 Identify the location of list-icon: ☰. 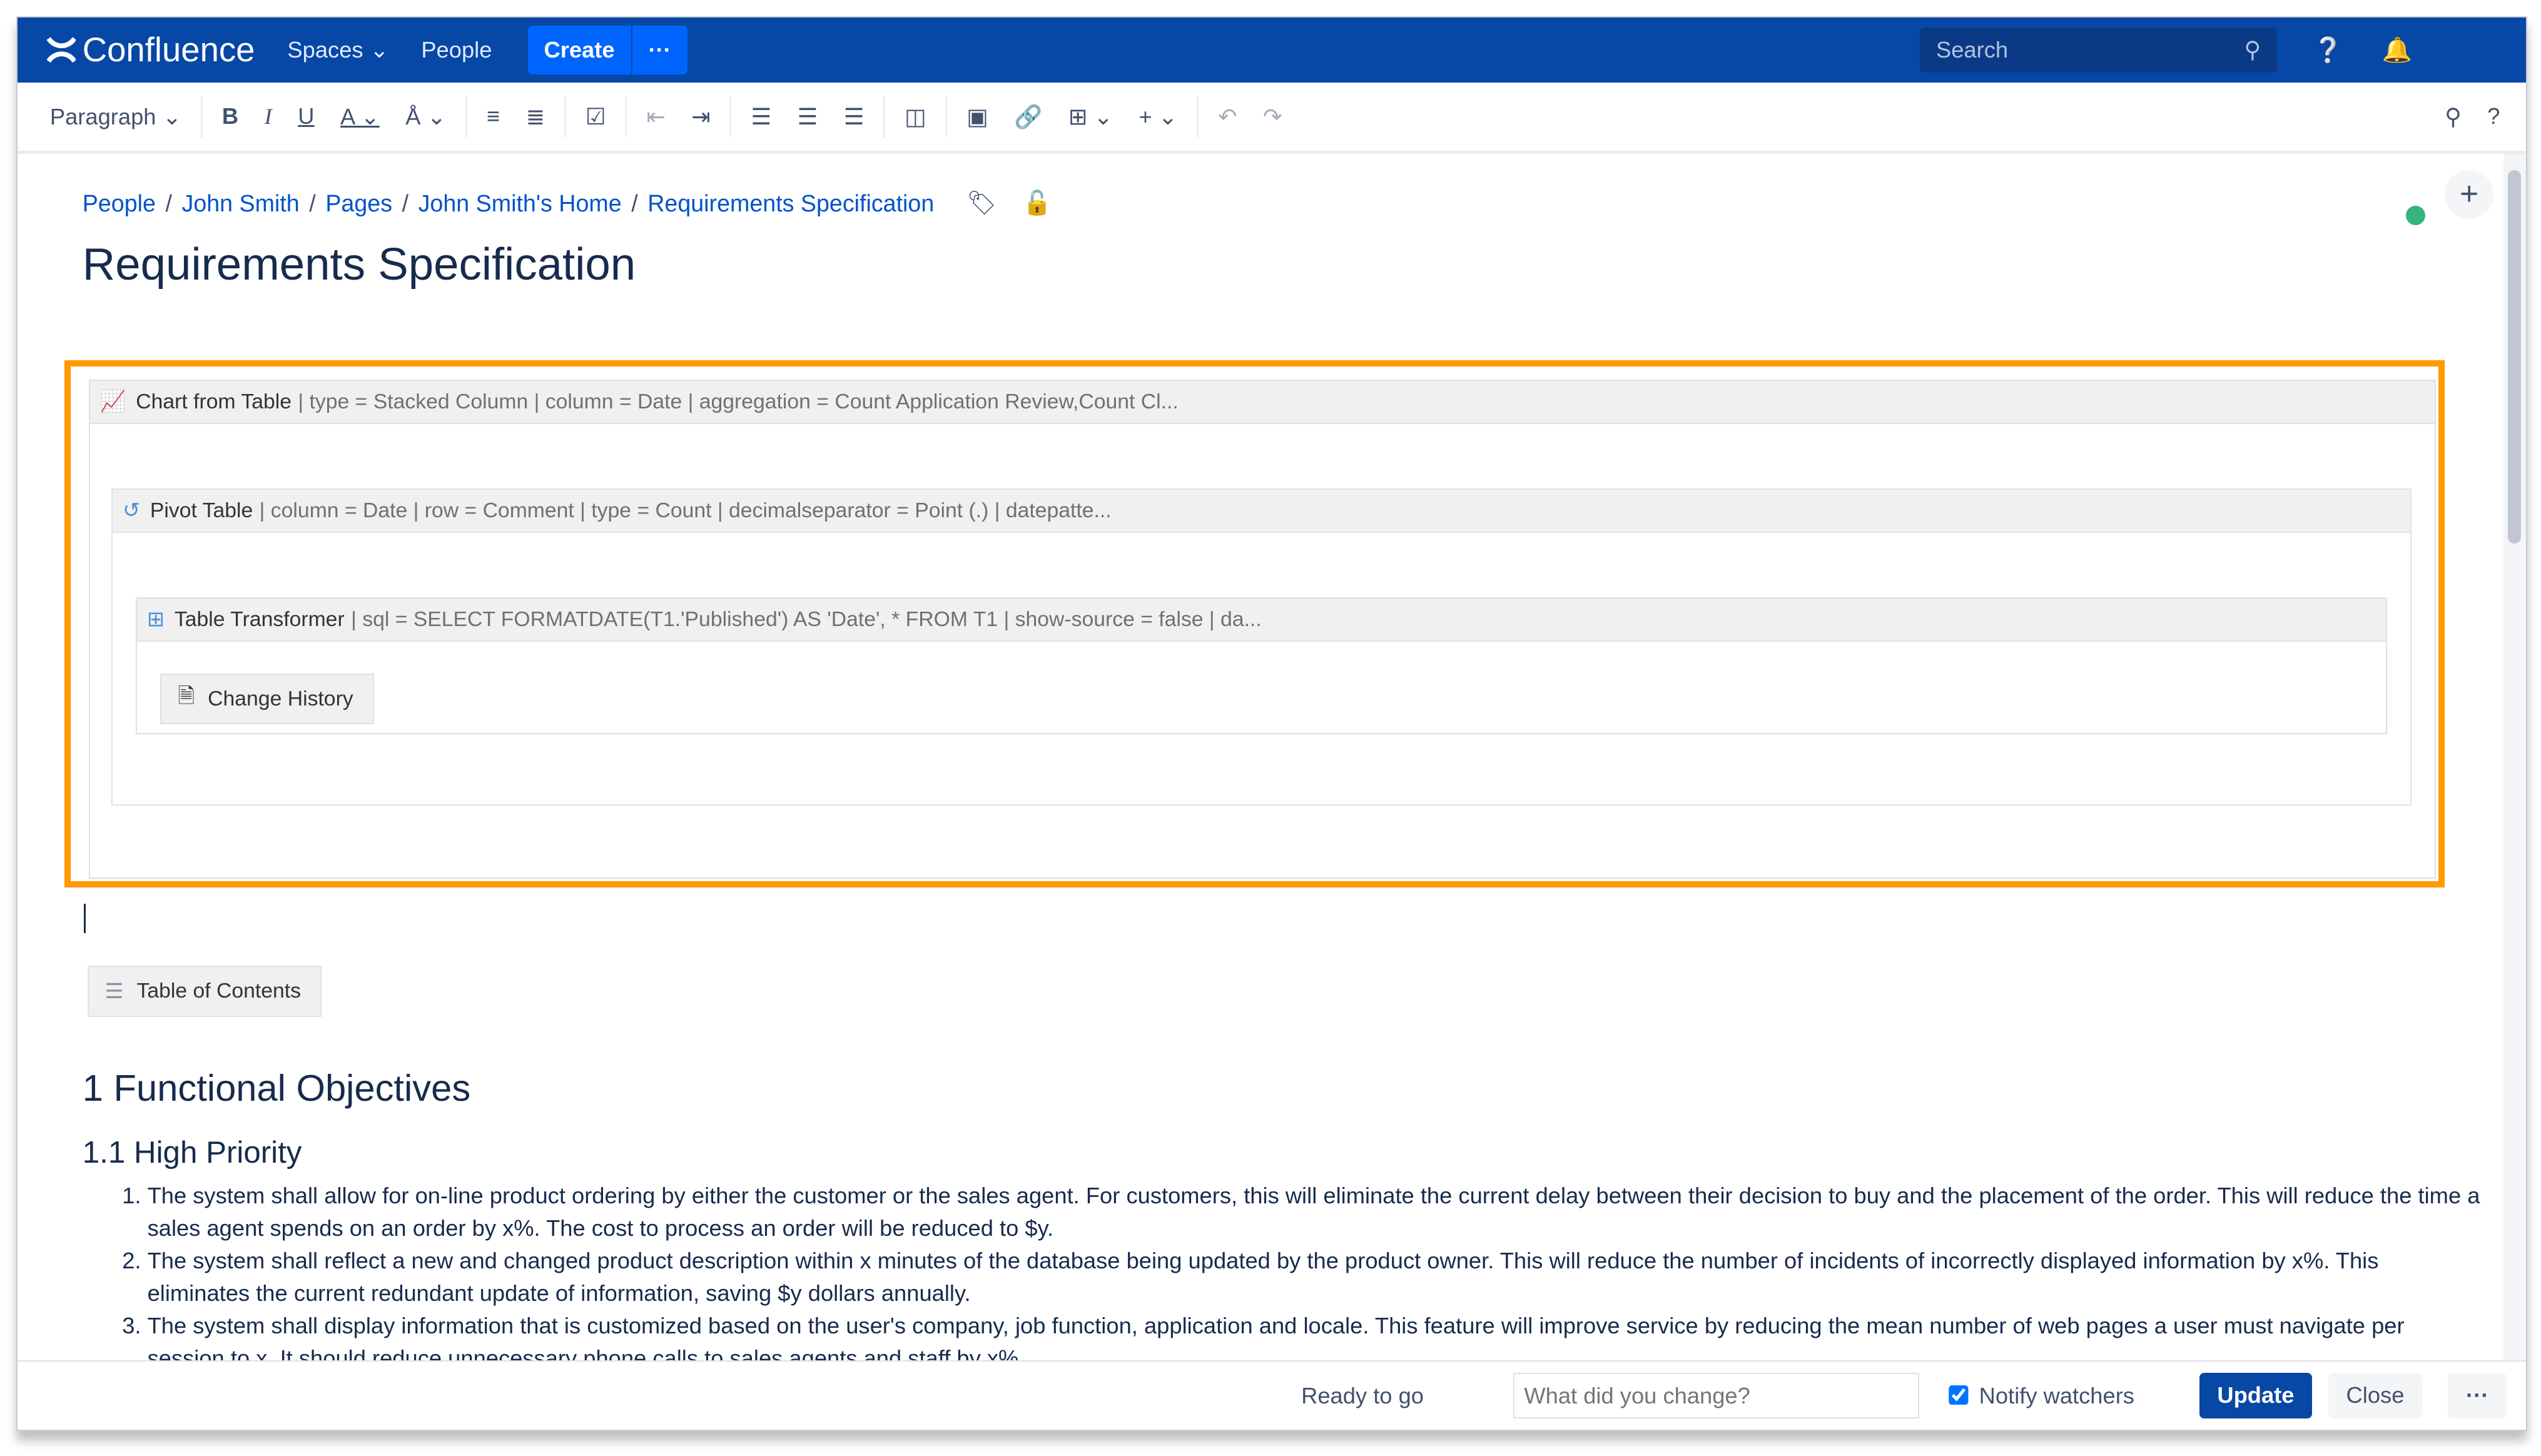
(114, 991).